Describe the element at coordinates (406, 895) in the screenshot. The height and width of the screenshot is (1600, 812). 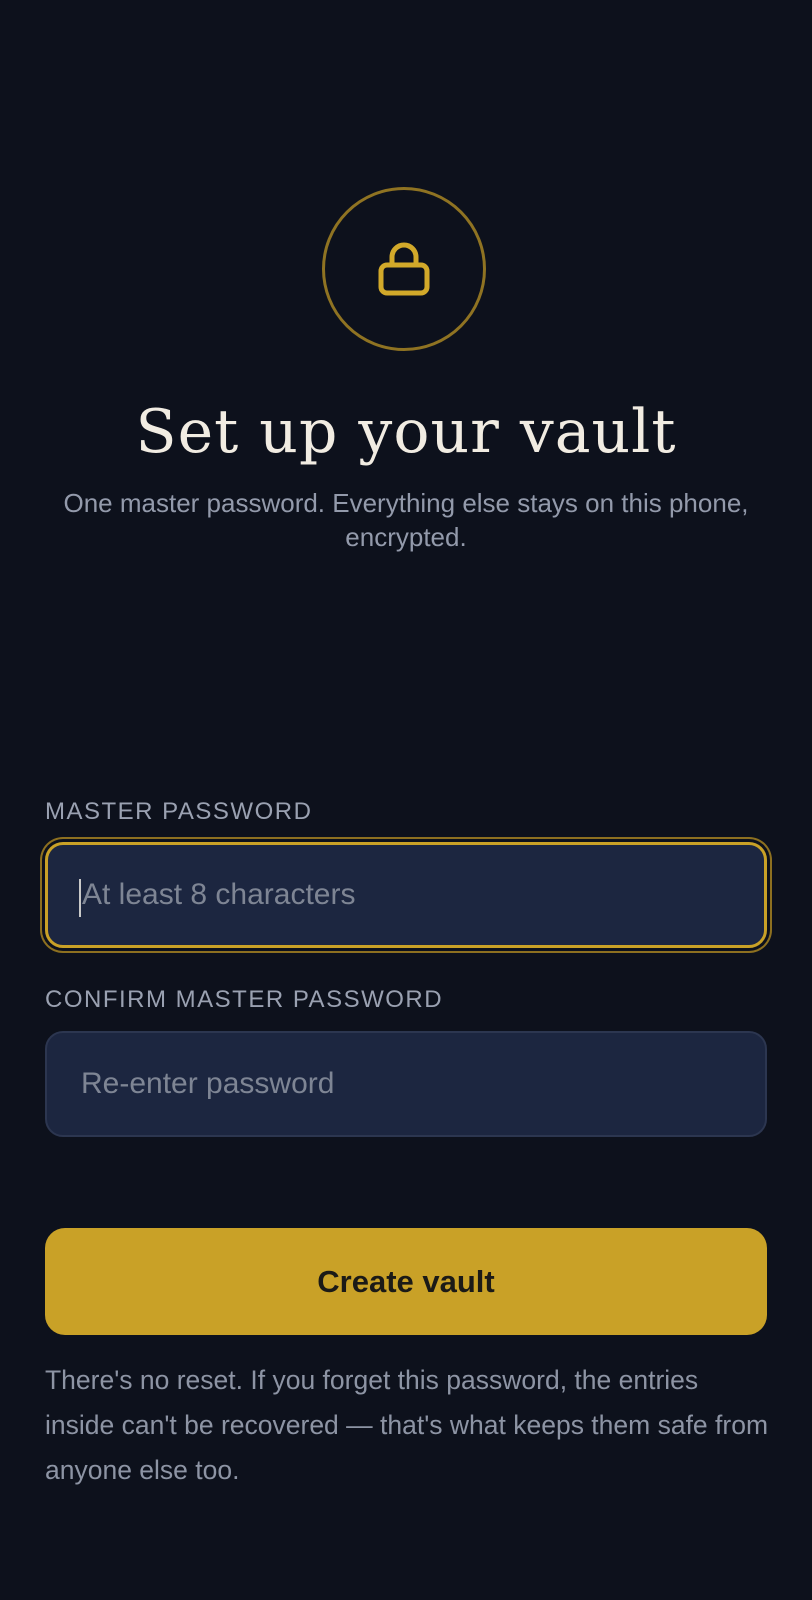
I see `master-password-input` at that location.